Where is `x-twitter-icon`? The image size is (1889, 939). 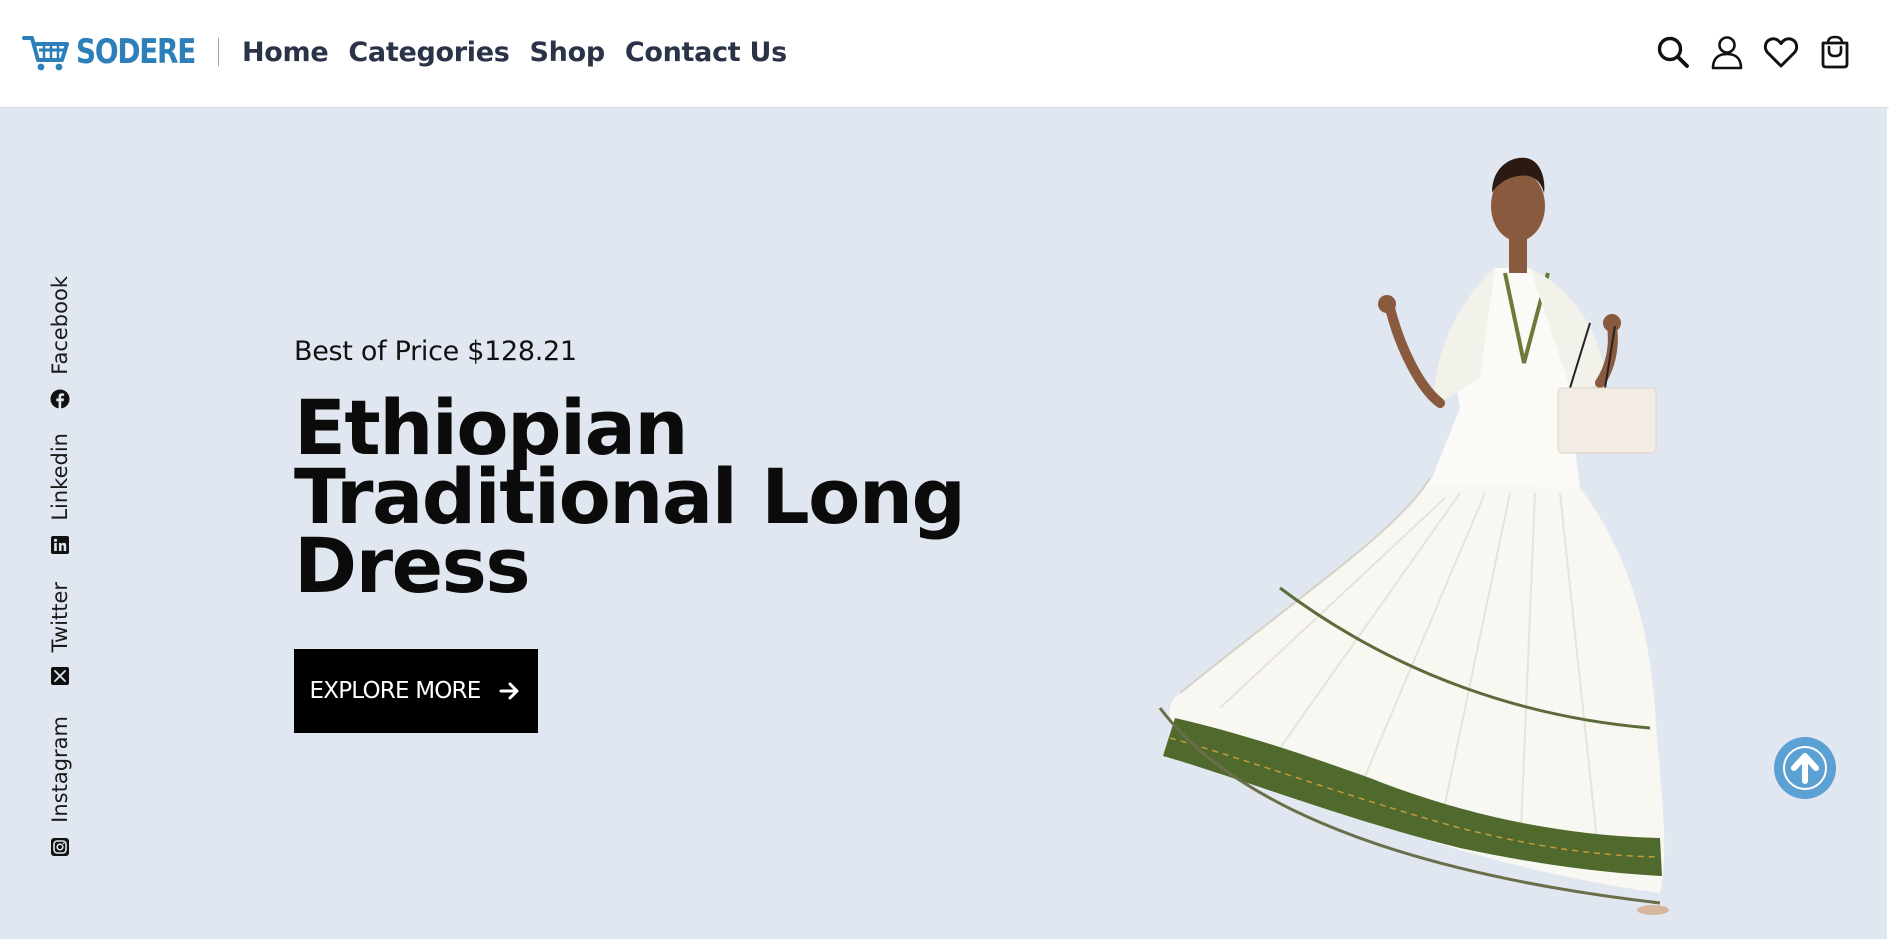 x-twitter-icon is located at coordinates (60, 676).